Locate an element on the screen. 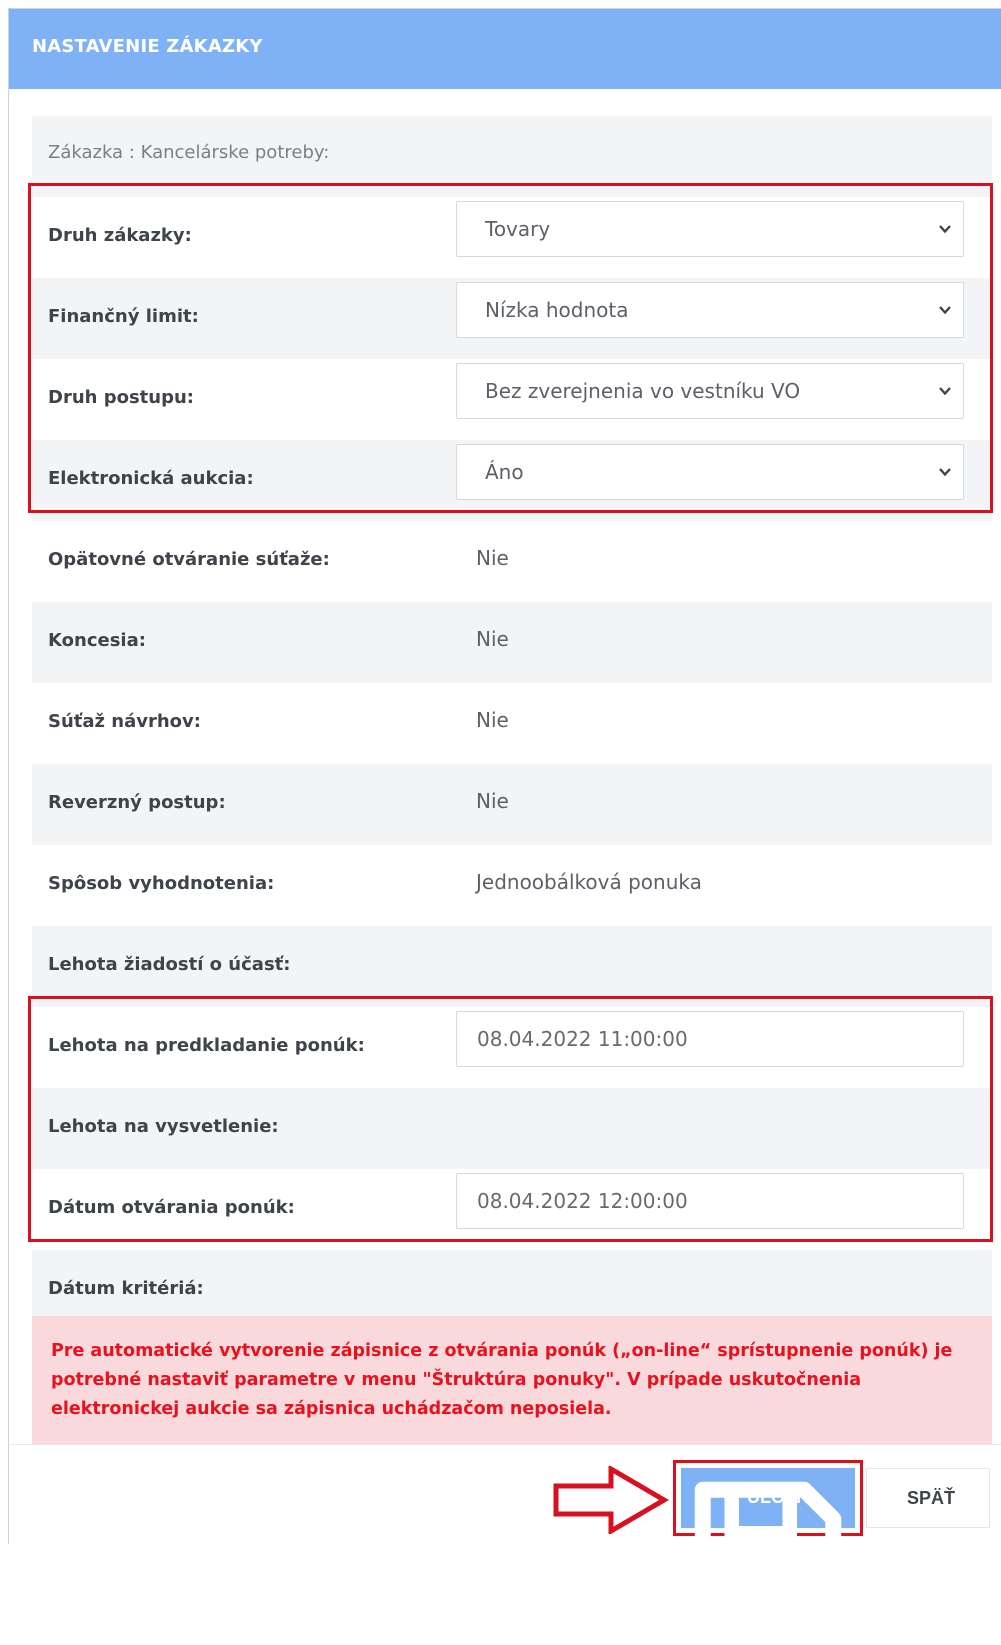 The height and width of the screenshot is (1645, 1001). row-financny-limit: Finančný limit: Nízka hodnota is located at coordinates (512, 318).